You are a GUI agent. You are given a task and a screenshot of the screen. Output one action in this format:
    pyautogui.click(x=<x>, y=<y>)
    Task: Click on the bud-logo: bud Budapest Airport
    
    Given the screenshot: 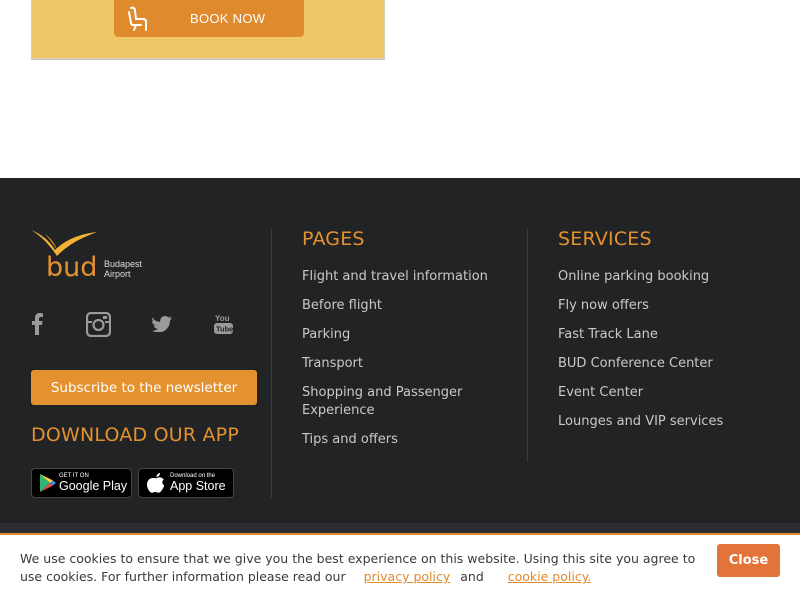 What is the action you would take?
    pyautogui.click(x=91, y=255)
    